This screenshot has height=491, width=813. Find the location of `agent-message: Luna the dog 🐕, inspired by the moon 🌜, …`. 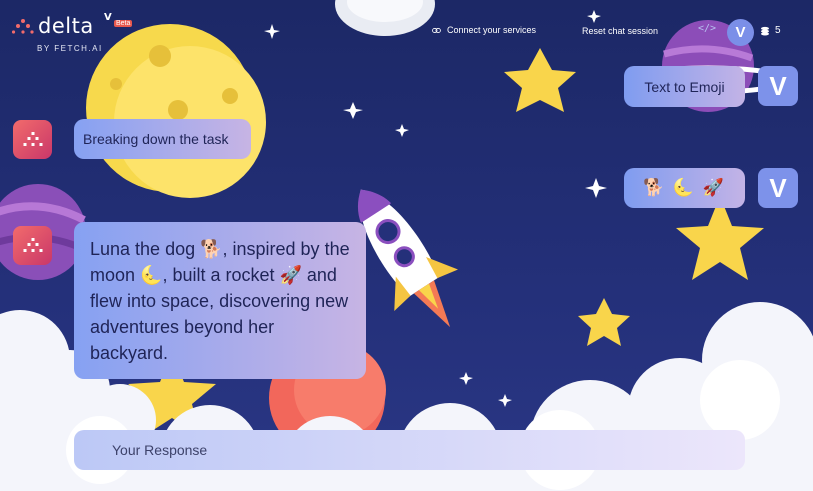

agent-message: Luna the dog 🐕, inspired by the moon 🌜, … is located at coordinates (220, 300).